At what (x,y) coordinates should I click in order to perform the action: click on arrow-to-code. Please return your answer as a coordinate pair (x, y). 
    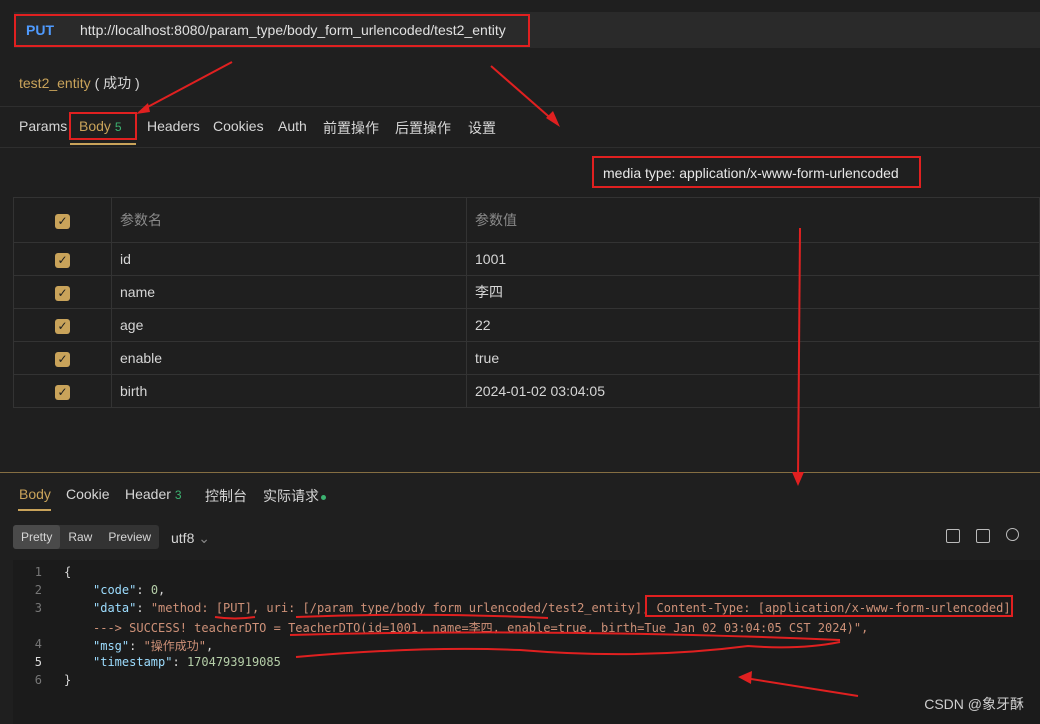
    Looking at the image, I should click on (801, 687).